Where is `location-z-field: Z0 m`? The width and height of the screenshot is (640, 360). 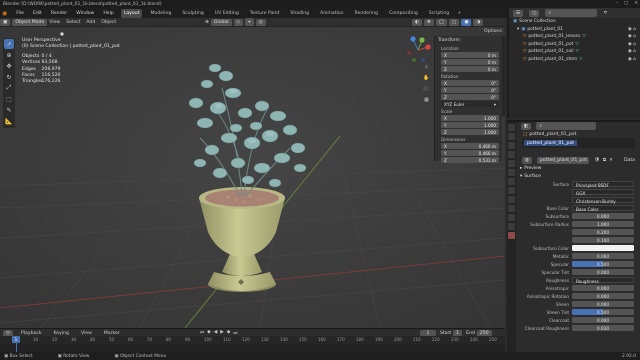 location-z-field: Z0 m is located at coordinates (470, 69).